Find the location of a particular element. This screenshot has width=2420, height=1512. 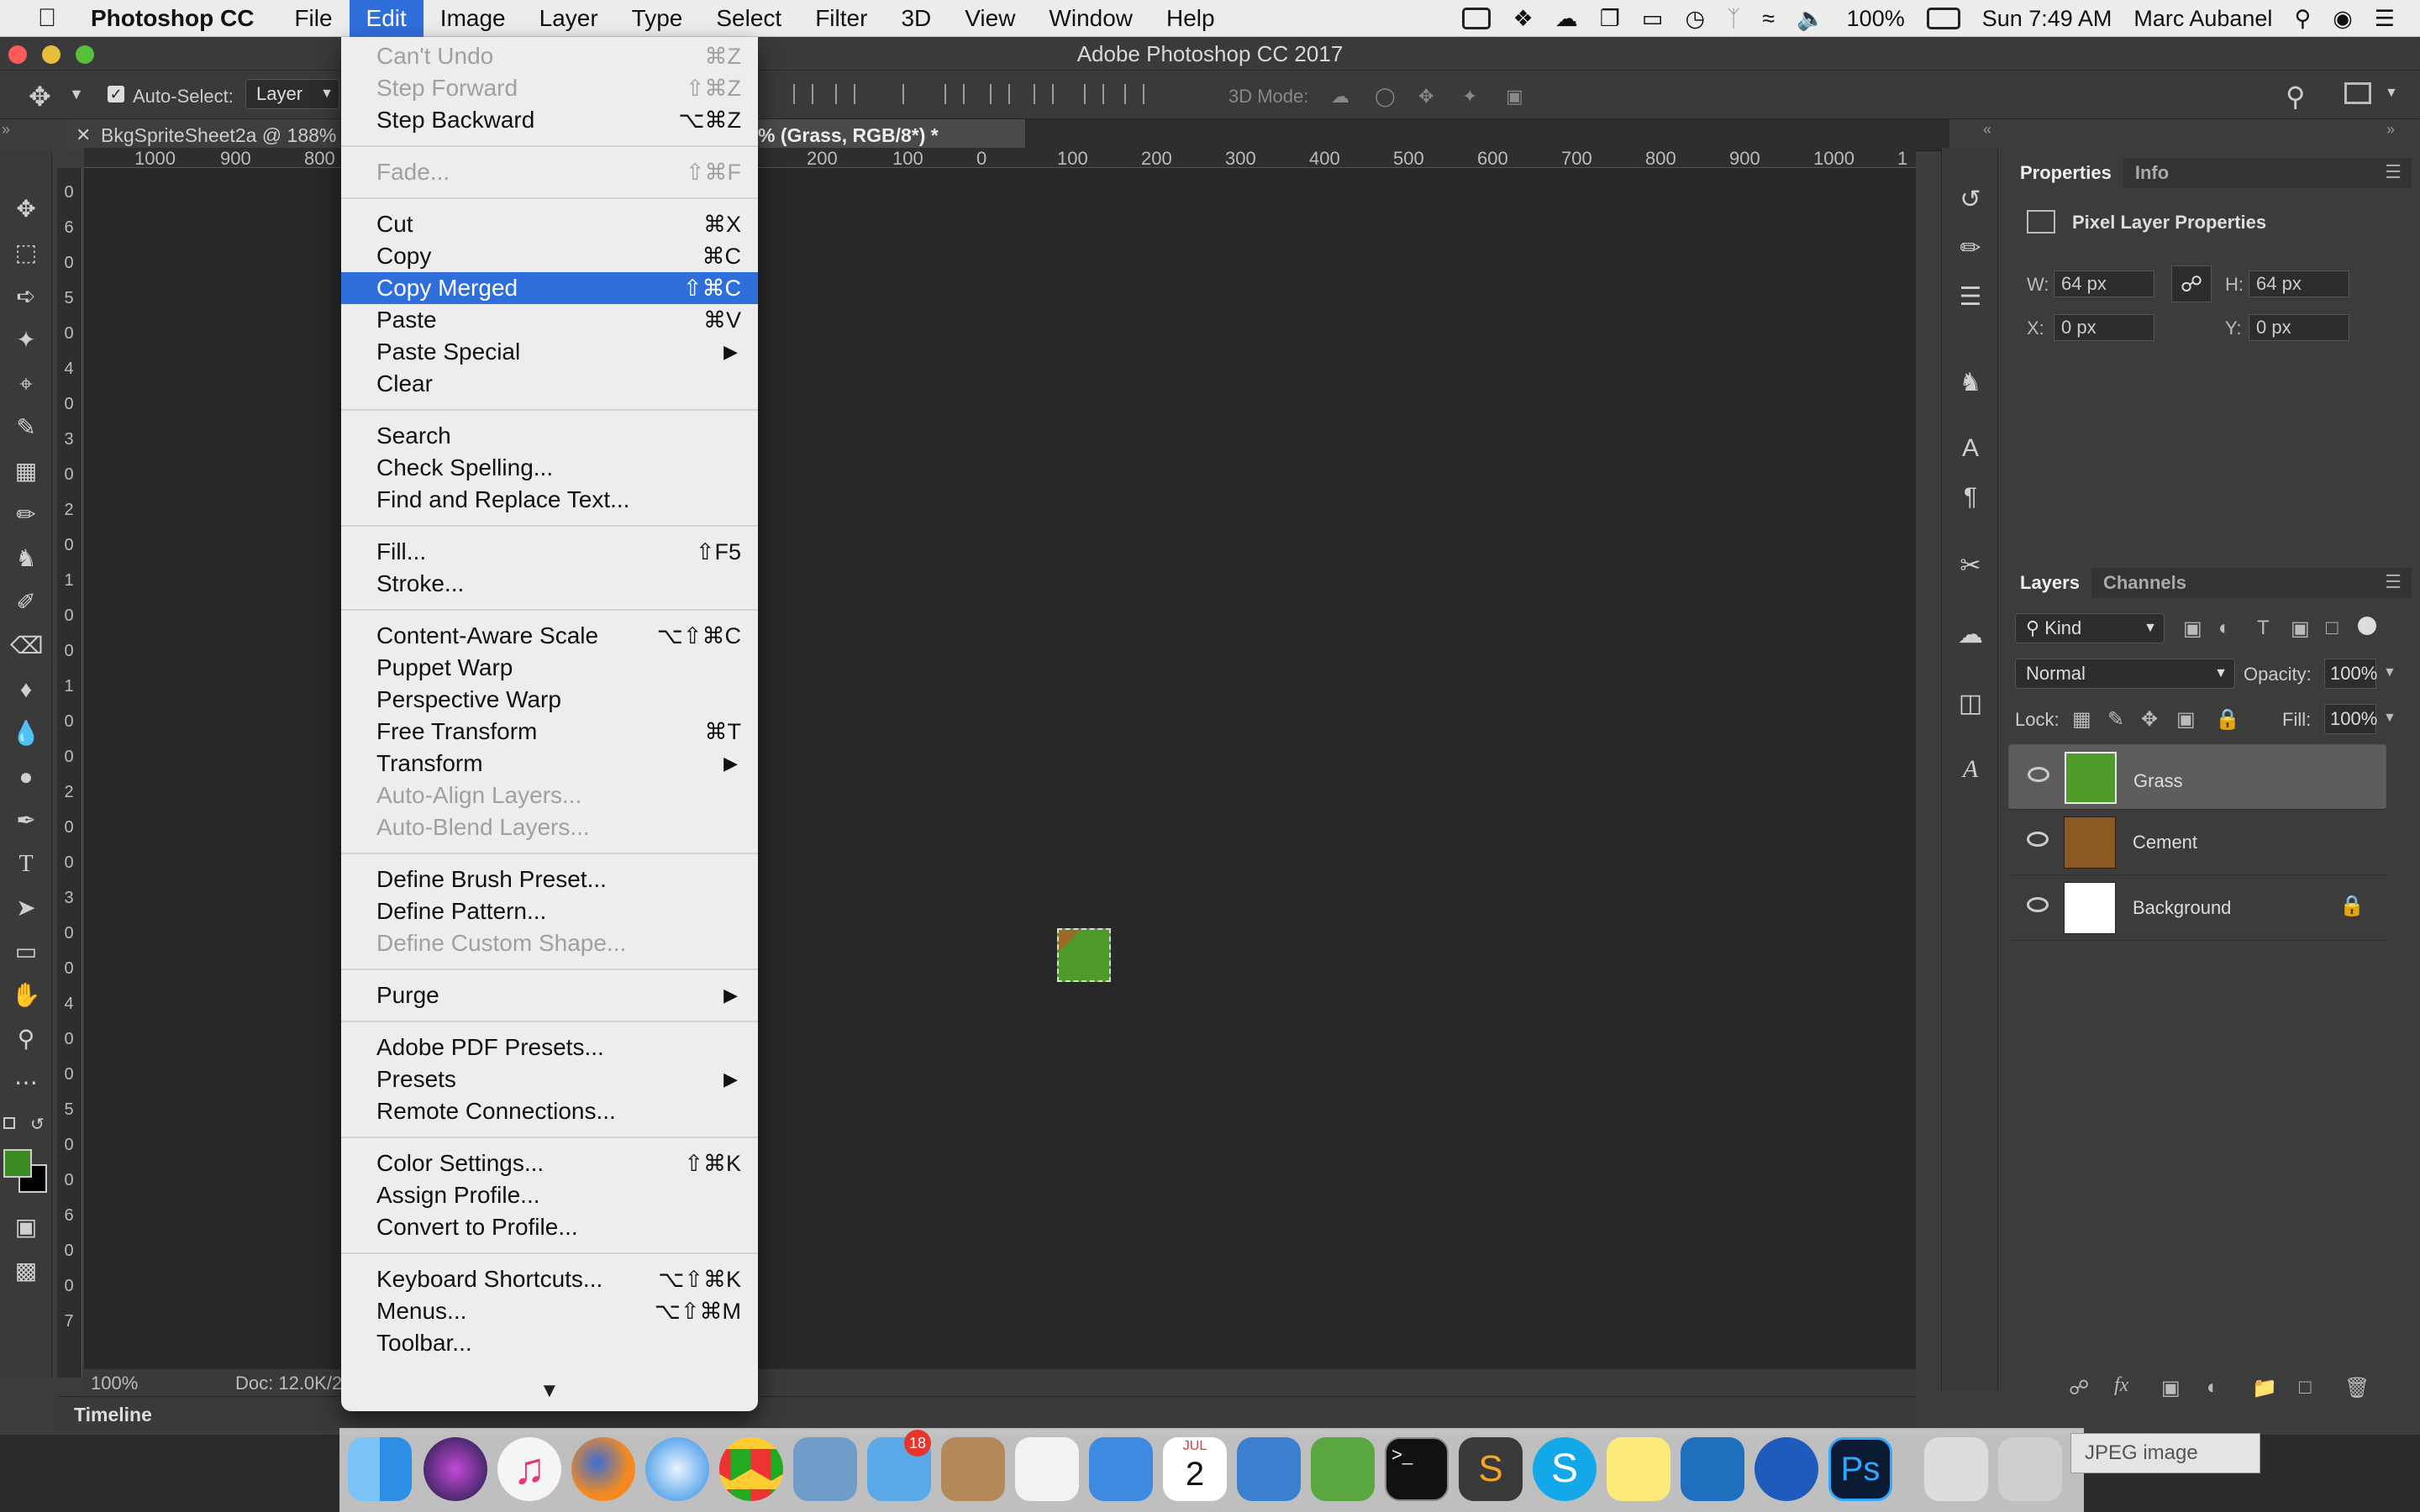

menu-file: File is located at coordinates (313, 18).